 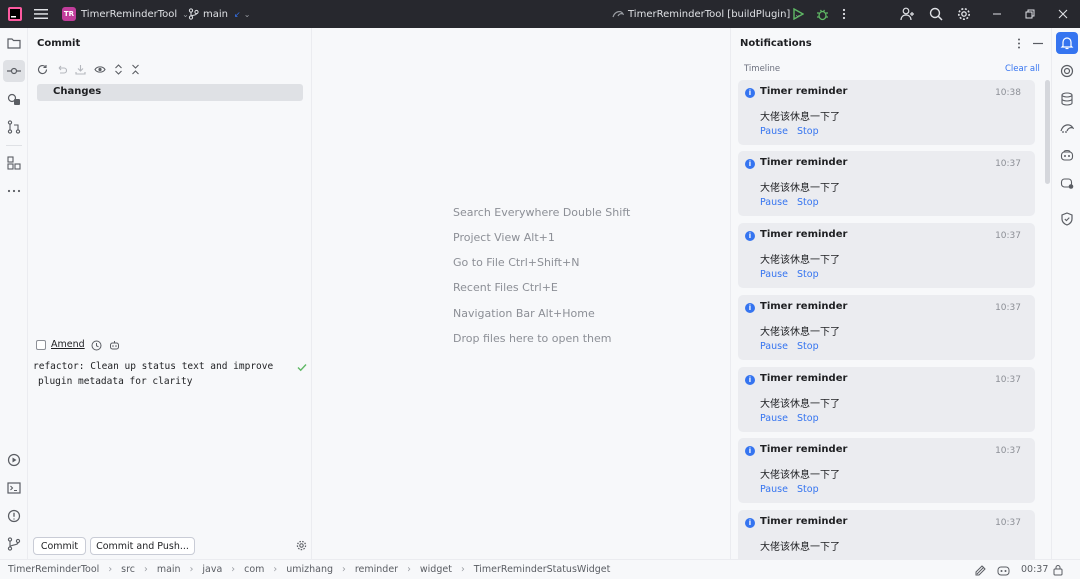 I want to click on notification-card: i Timer reminder 10:38 大佬该休息一下了 Pause Stop, so click(x=886, y=112).